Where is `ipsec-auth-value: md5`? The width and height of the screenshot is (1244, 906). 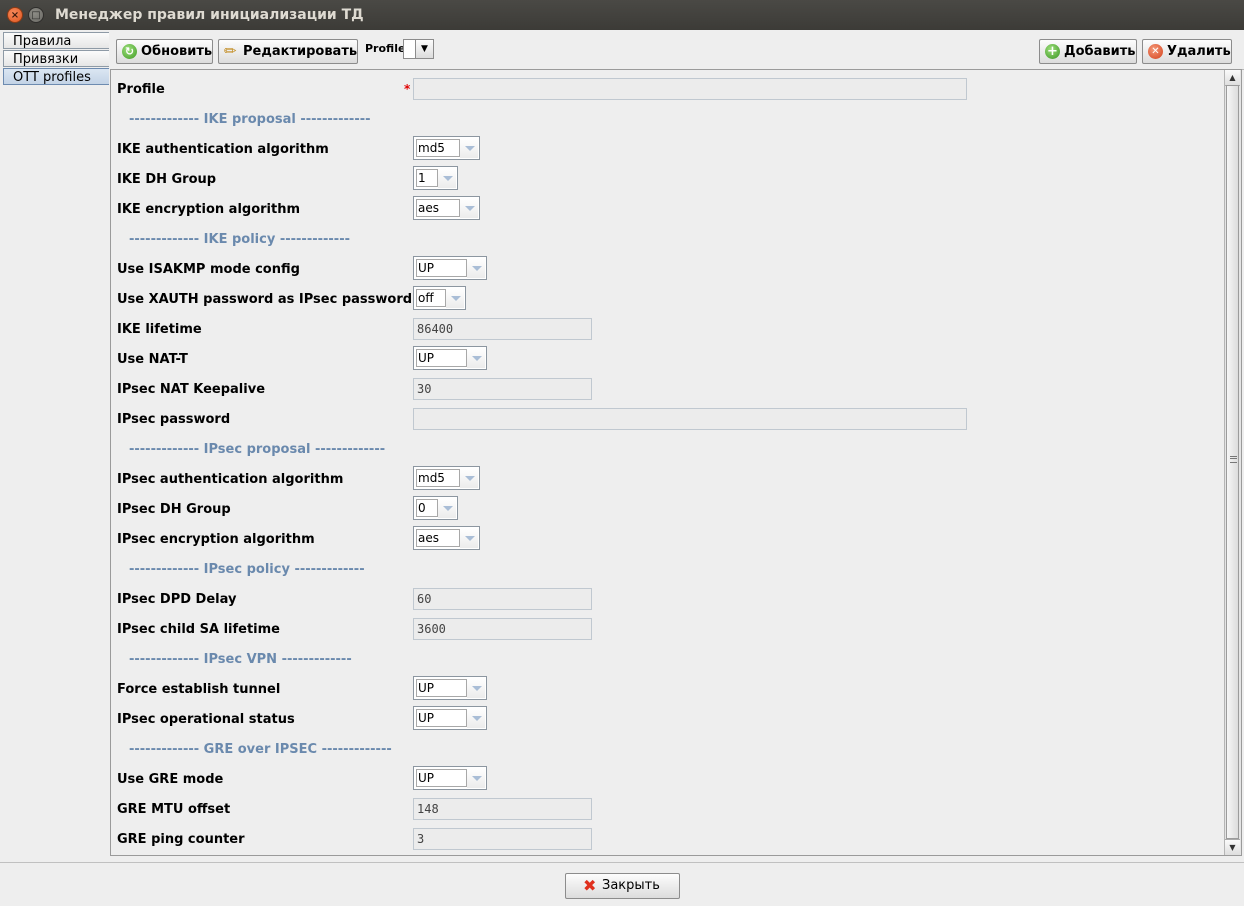 ipsec-auth-value: md5 is located at coordinates (438, 478).